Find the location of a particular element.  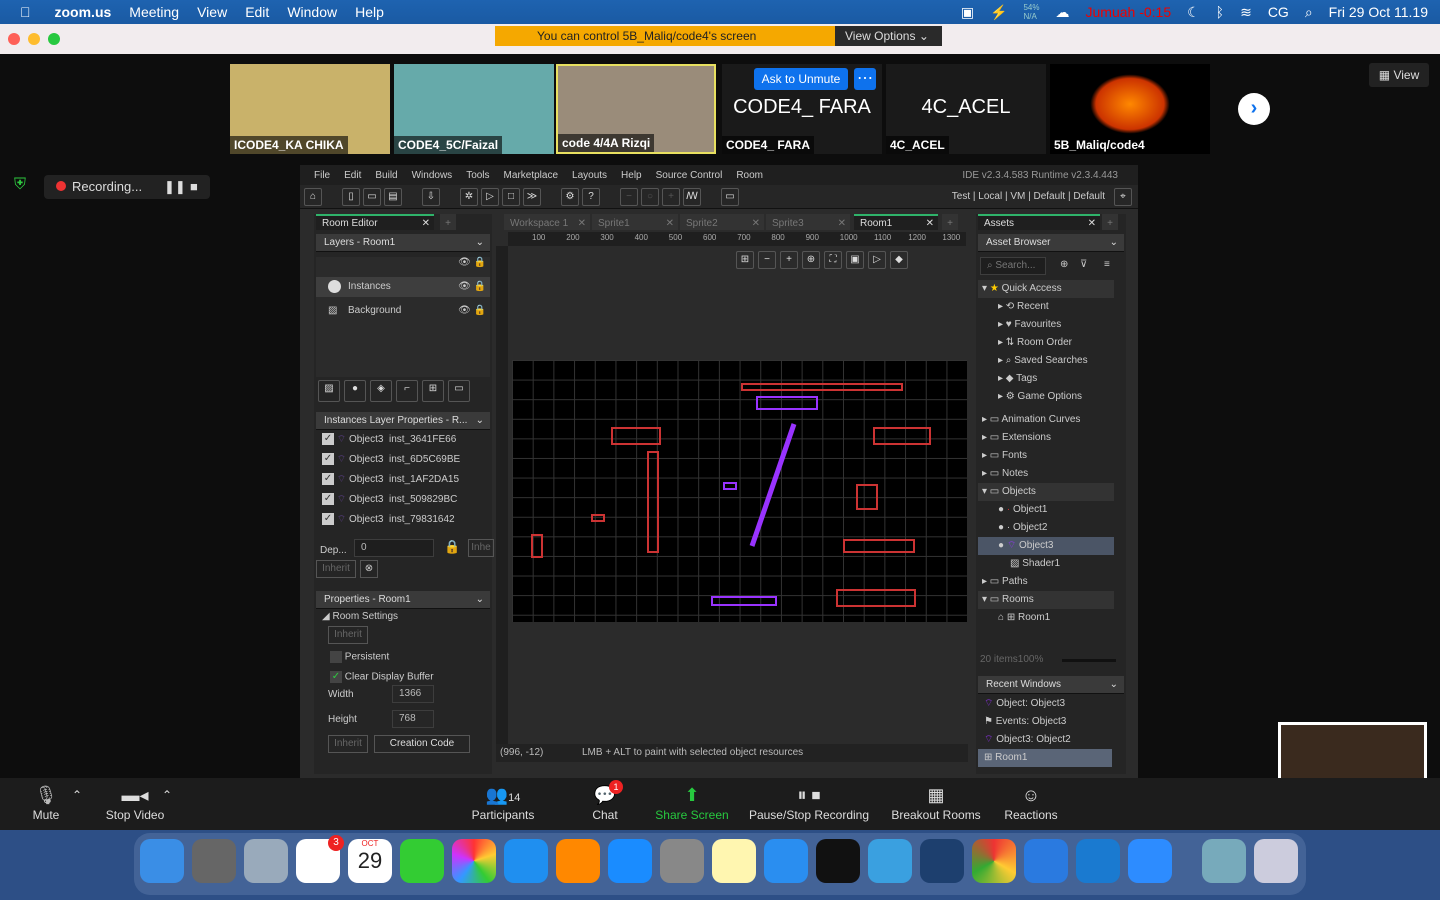

recent-item: ⊞ Room1 is located at coordinates (1045, 758).